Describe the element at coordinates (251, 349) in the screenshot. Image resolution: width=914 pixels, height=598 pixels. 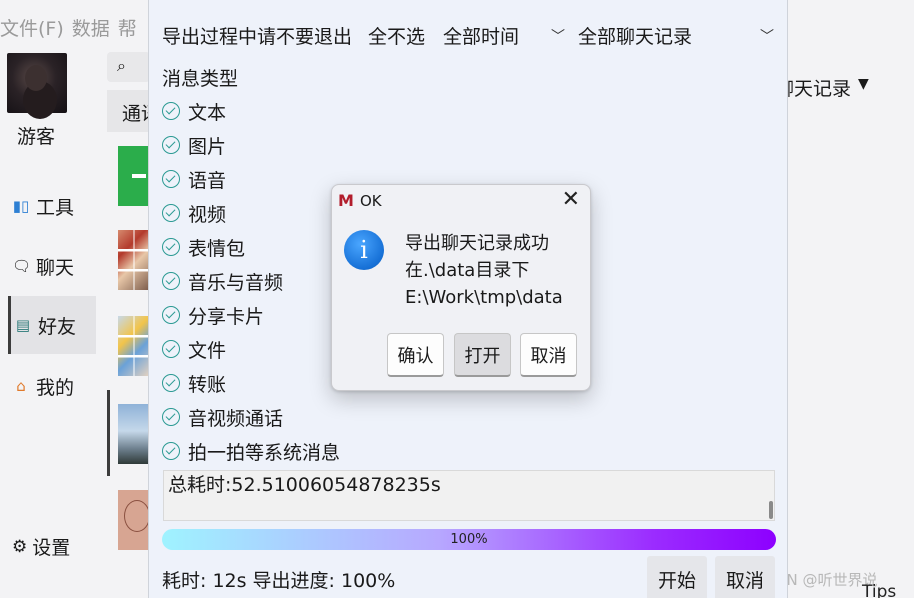
I see `type-checkbox-file: 文件` at that location.